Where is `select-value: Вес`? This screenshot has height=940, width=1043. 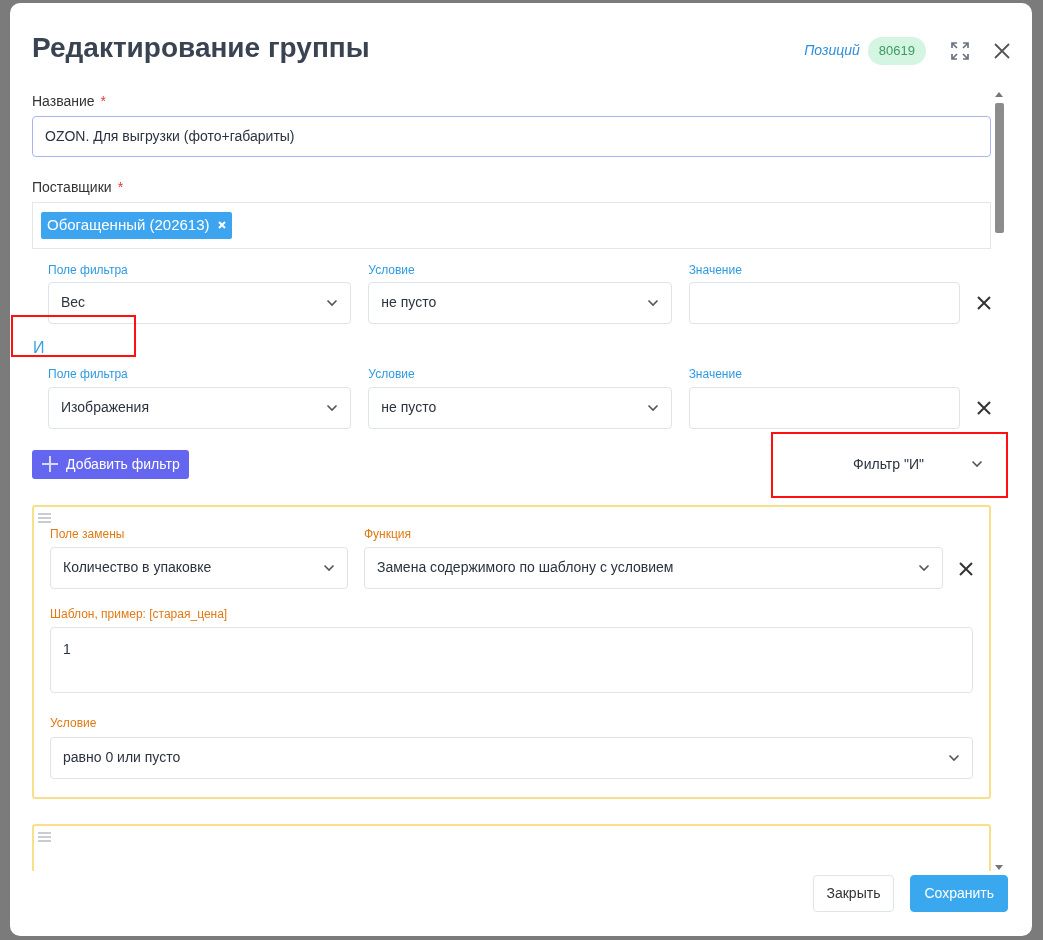 select-value: Вес is located at coordinates (73, 303).